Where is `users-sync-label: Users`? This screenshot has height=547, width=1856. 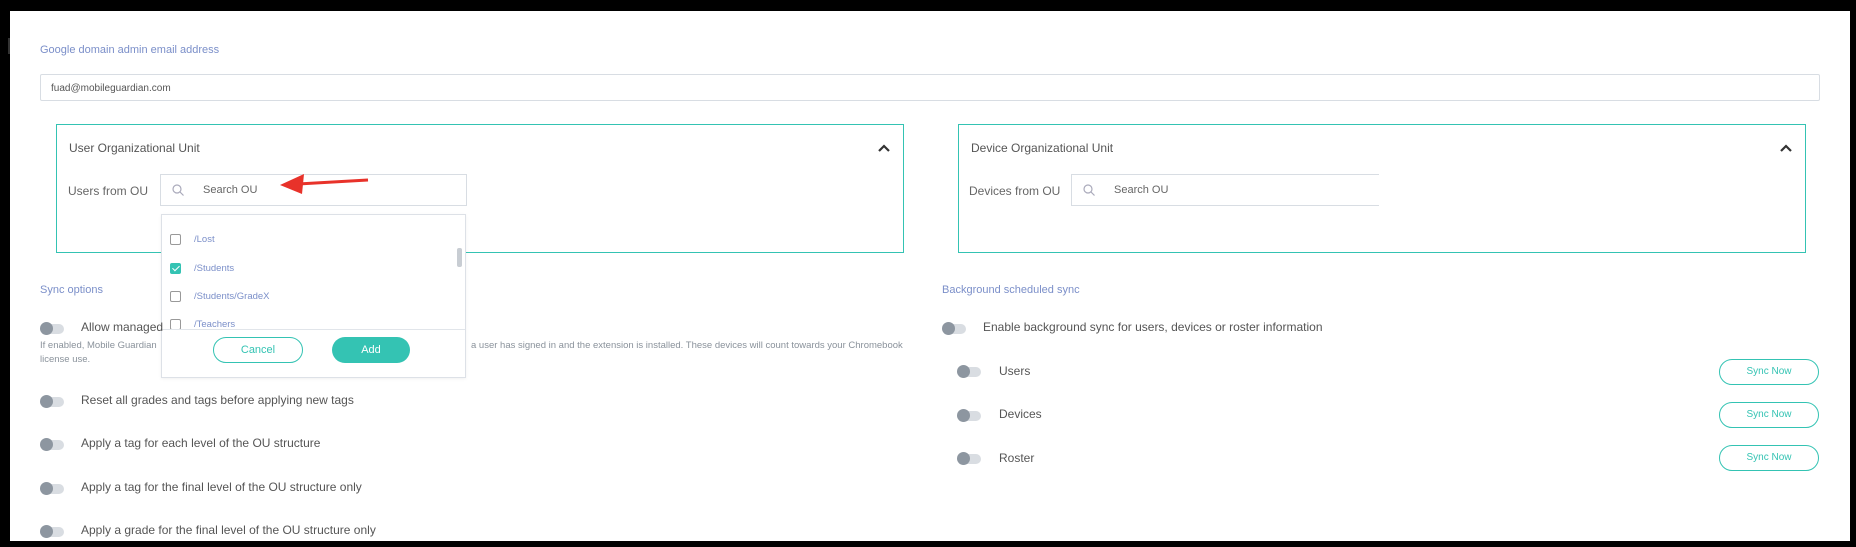 users-sync-label: Users is located at coordinates (1015, 371).